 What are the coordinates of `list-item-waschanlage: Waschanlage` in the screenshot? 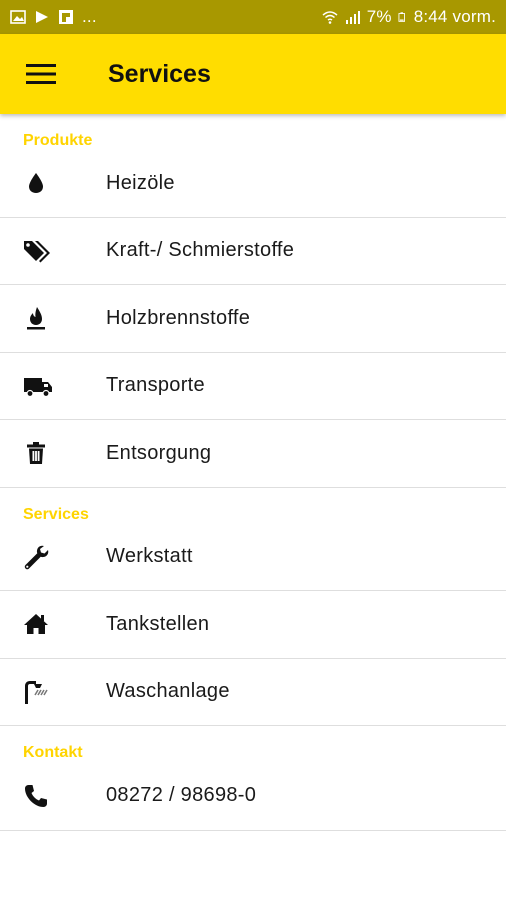 It's located at (253, 692).